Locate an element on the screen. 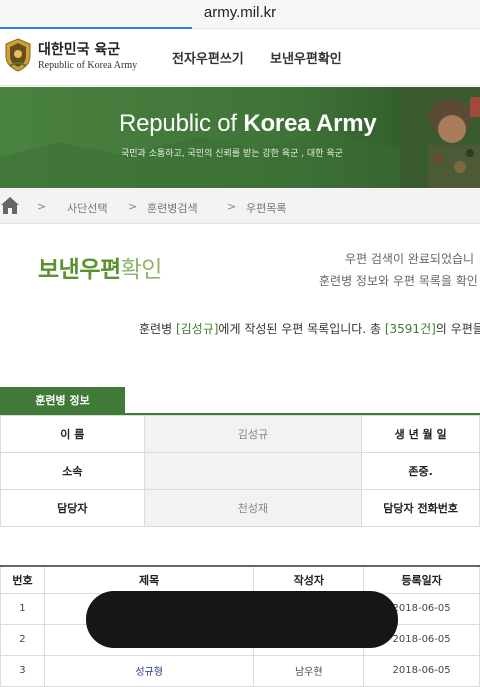 The image size is (480, 687). summary-letter-count: [3591건] is located at coordinates (410, 329).